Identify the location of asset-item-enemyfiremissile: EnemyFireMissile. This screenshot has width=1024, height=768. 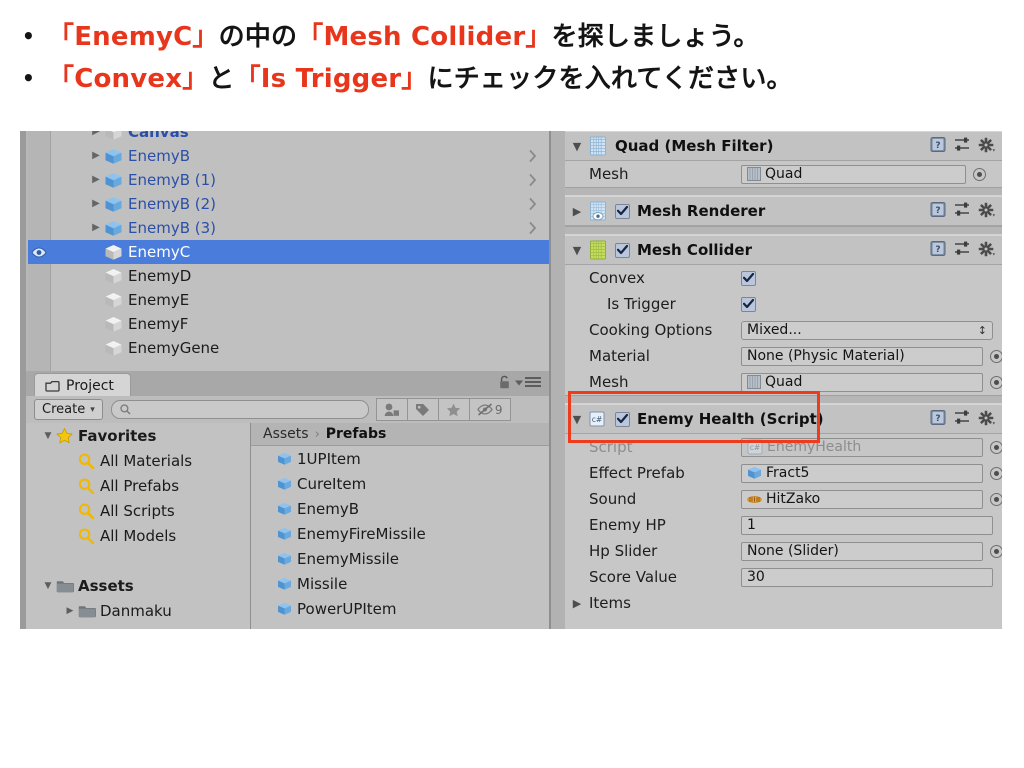
(400, 533).